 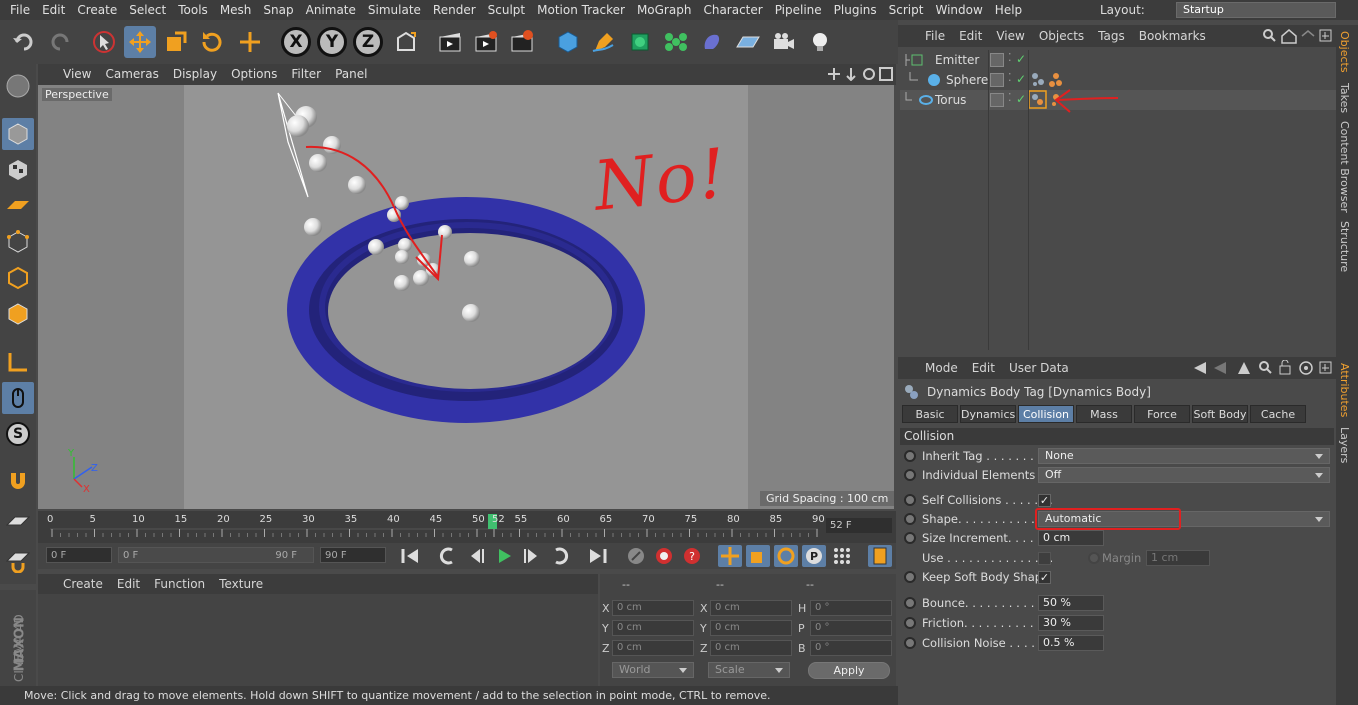 I want to click on tab-force: Force, so click(x=1162, y=414).